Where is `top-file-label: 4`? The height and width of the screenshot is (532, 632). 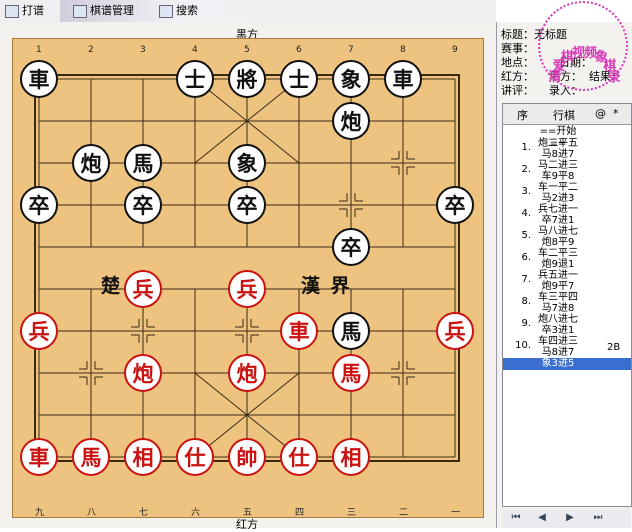
top-file-label: 4 is located at coordinates (195, 50).